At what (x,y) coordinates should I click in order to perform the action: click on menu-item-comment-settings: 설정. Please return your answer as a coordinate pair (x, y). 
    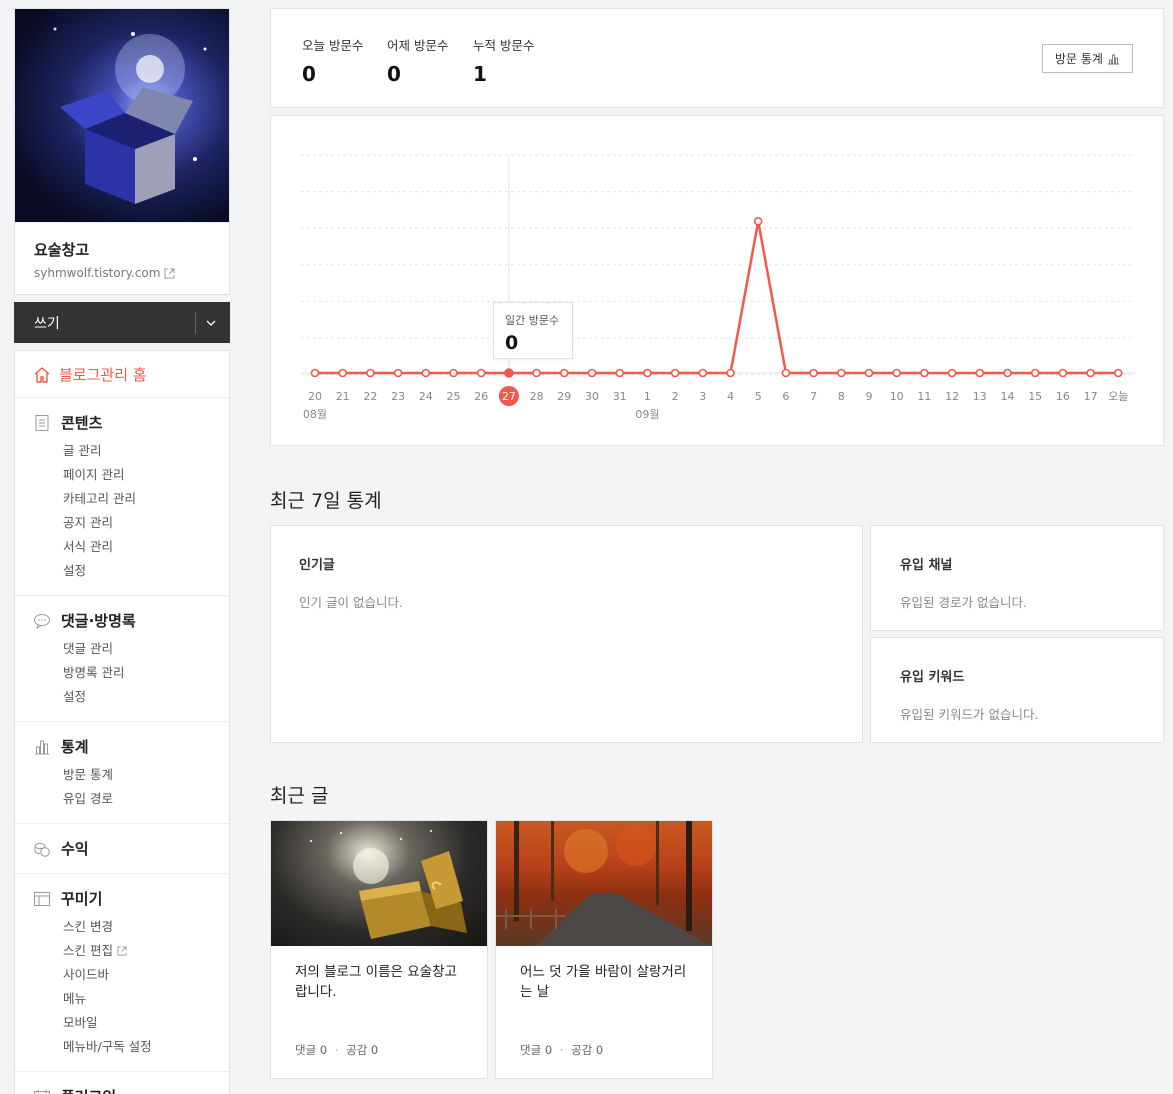
    Looking at the image, I should click on (137, 697).